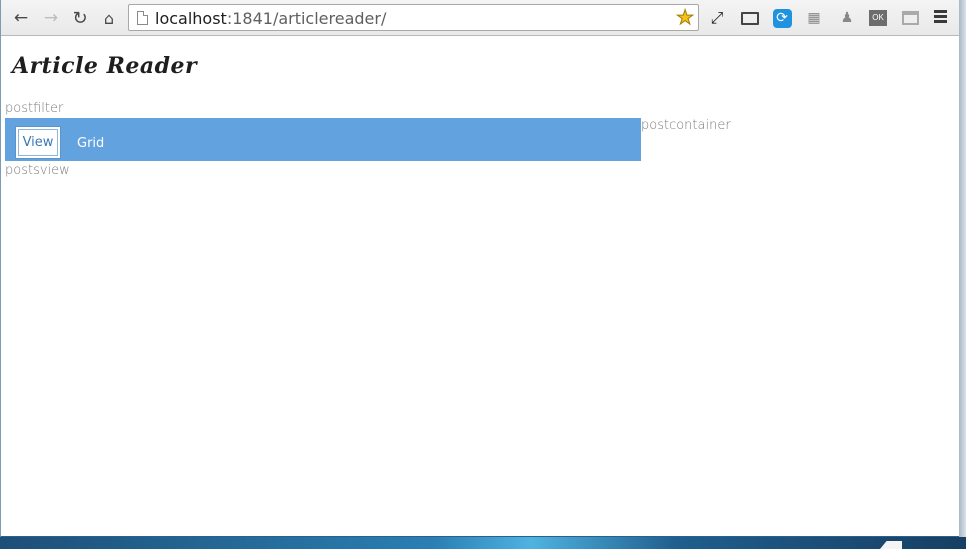 The width and height of the screenshot is (966, 549). What do you see at coordinates (750, 18) in the screenshot?
I see `cast-icon` at bounding box center [750, 18].